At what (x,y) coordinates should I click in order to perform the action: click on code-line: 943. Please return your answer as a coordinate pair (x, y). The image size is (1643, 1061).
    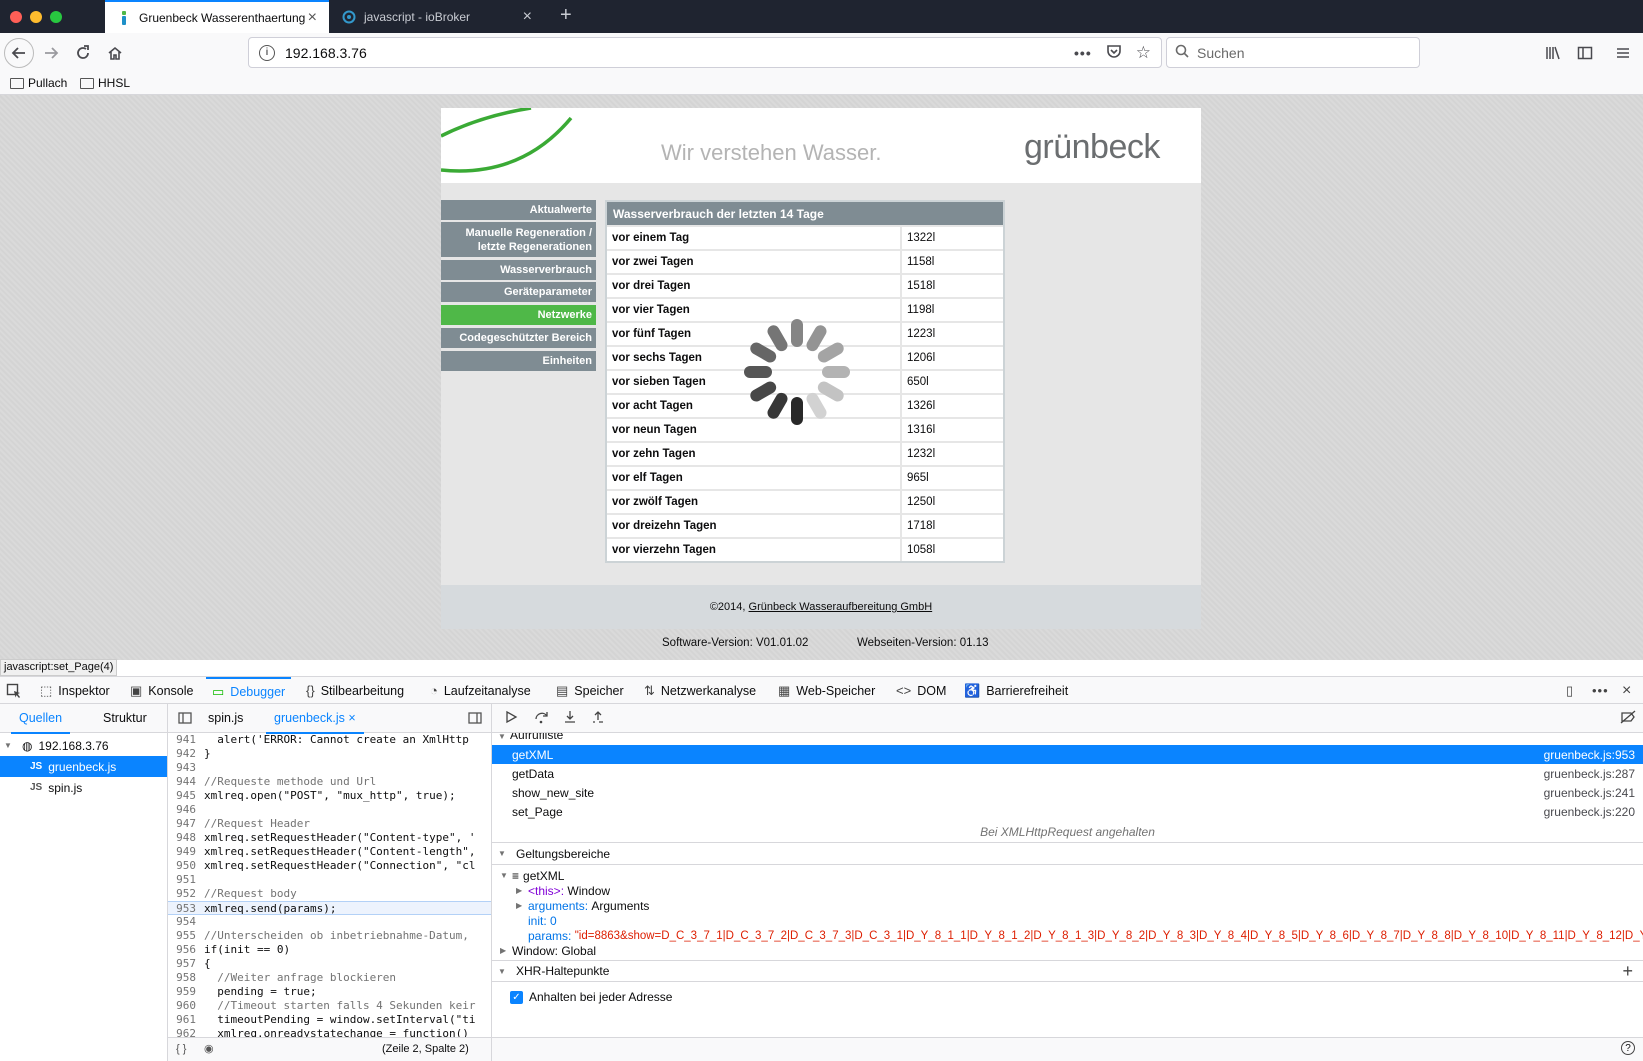
    Looking at the image, I should click on (329, 768).